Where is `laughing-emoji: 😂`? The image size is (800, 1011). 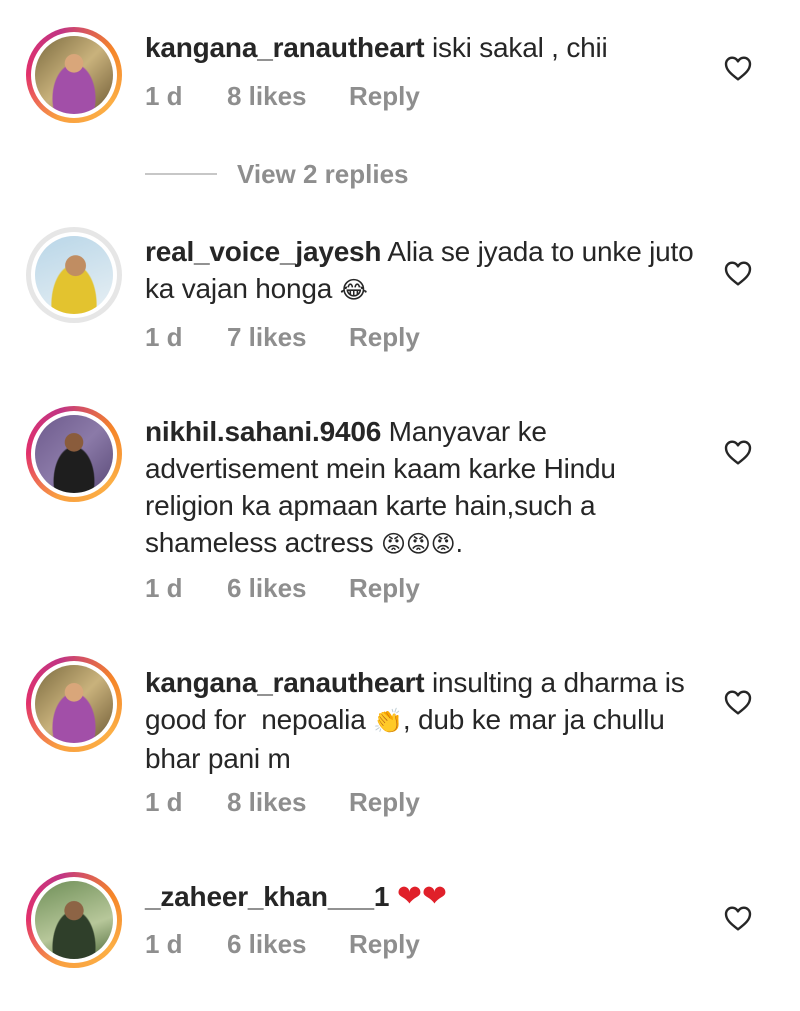 laughing-emoji: 😂 is located at coordinates (353, 290).